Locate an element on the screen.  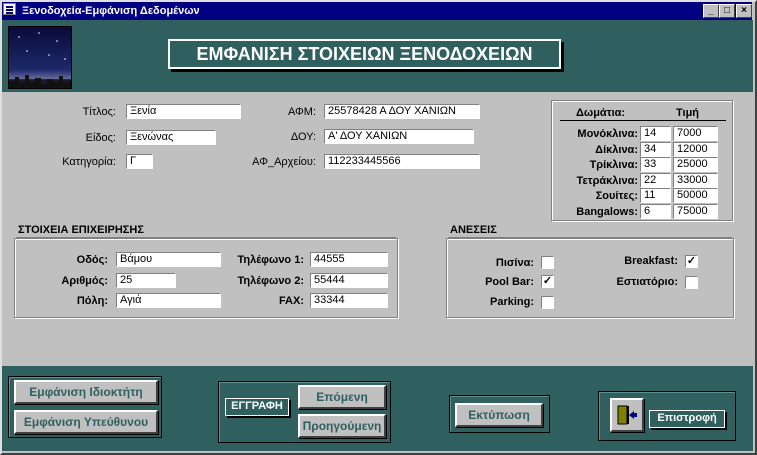
exit-door-button is located at coordinates (627, 415).